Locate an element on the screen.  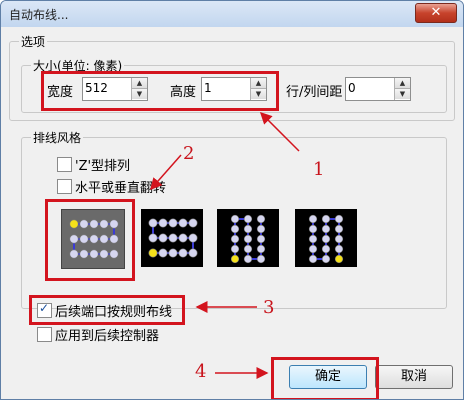
z-order-label: 'Z'型排列 is located at coordinates (103, 166).